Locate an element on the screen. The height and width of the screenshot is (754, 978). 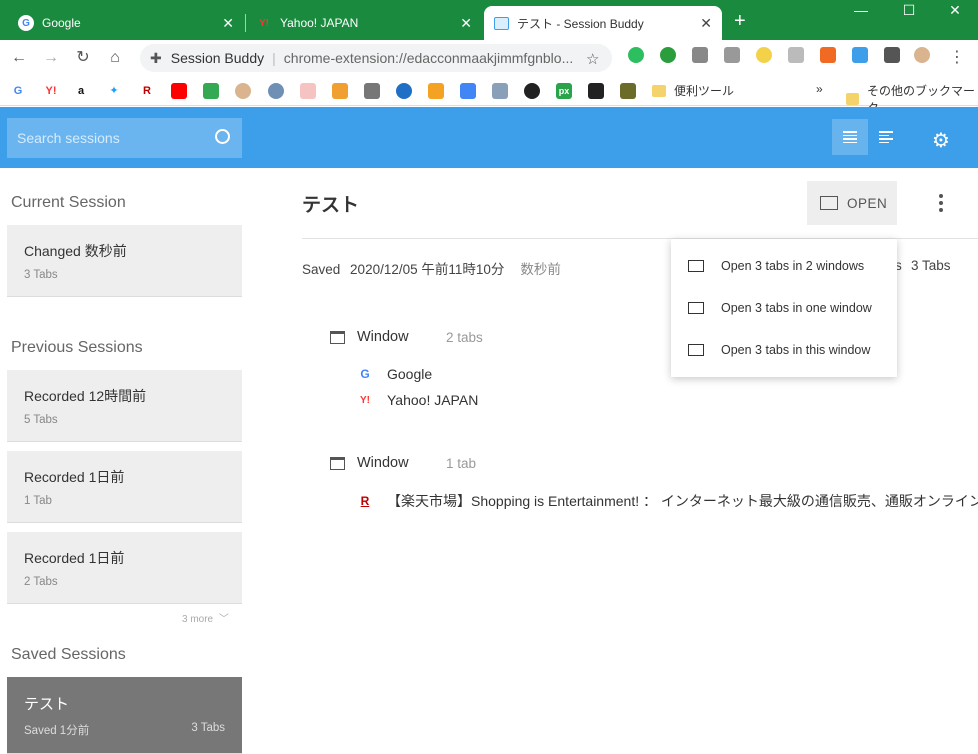
drive-extension-icon is located at coordinates (700, 55).